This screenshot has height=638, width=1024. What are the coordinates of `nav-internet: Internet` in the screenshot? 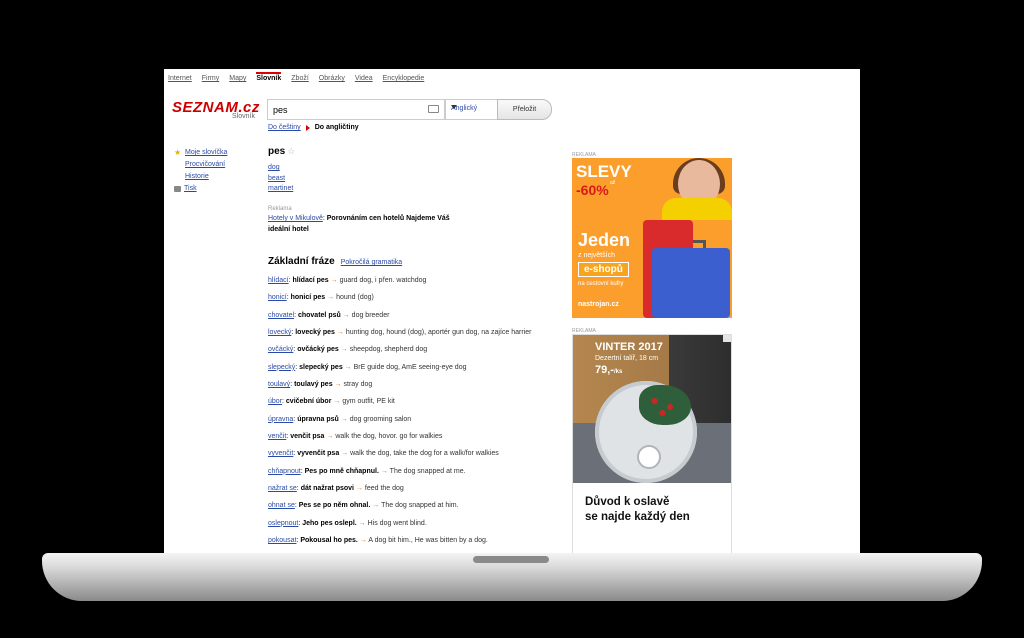 It's located at (180, 78).